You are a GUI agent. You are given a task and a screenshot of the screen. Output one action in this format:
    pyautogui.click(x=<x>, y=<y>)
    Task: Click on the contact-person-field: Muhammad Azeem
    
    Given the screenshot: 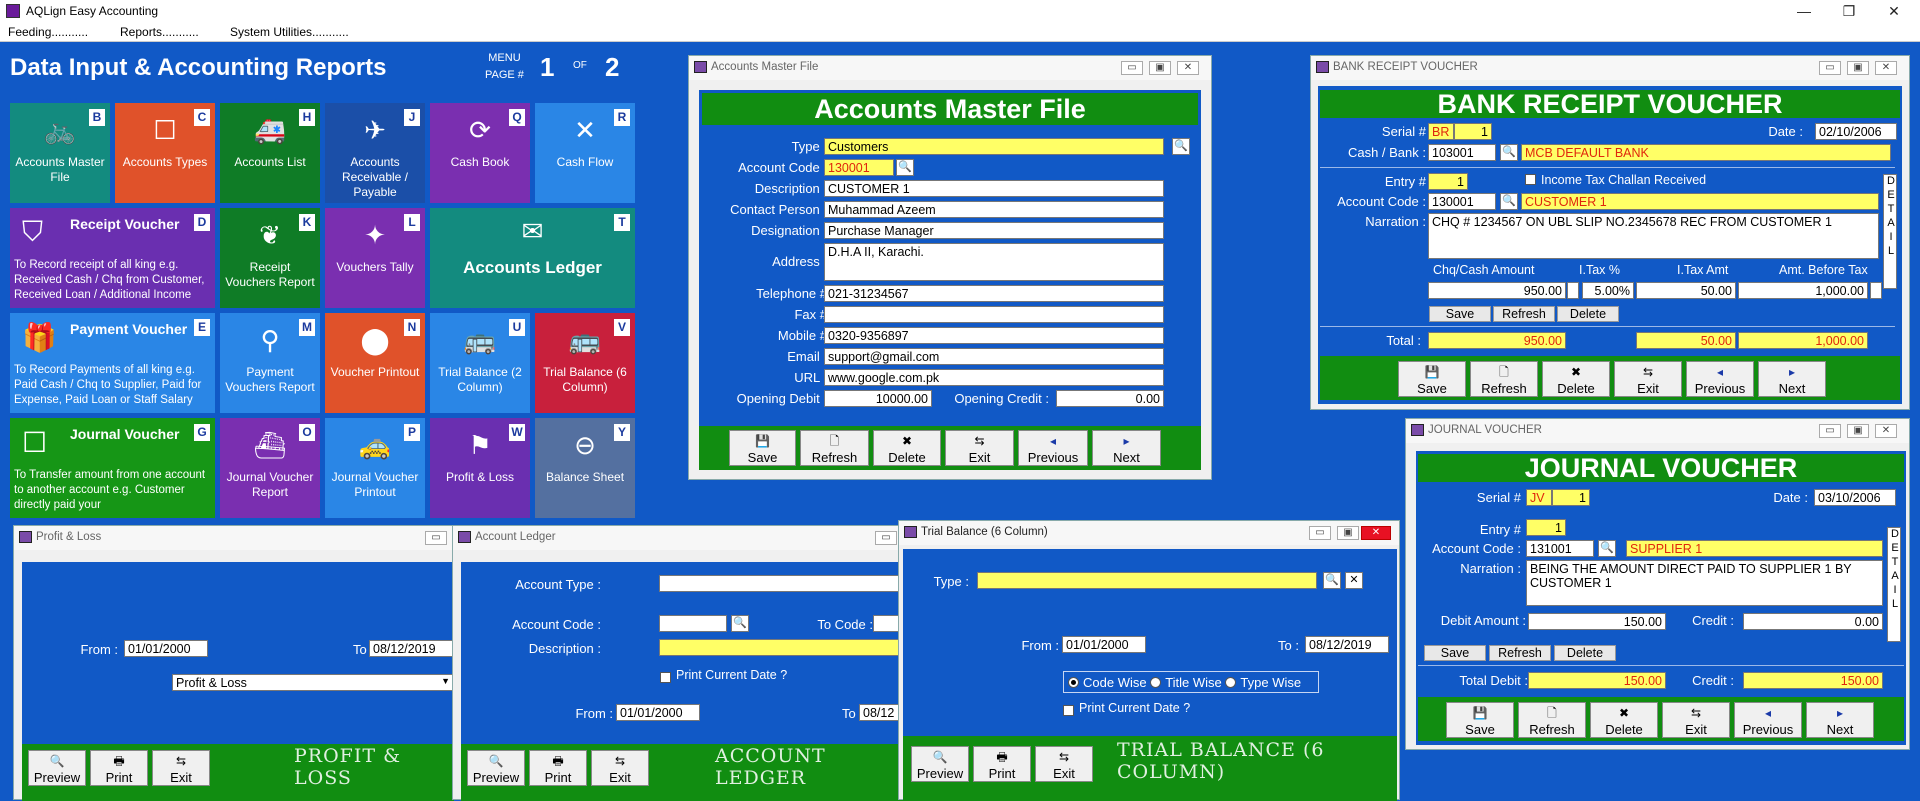 What is the action you would take?
    pyautogui.click(x=994, y=209)
    